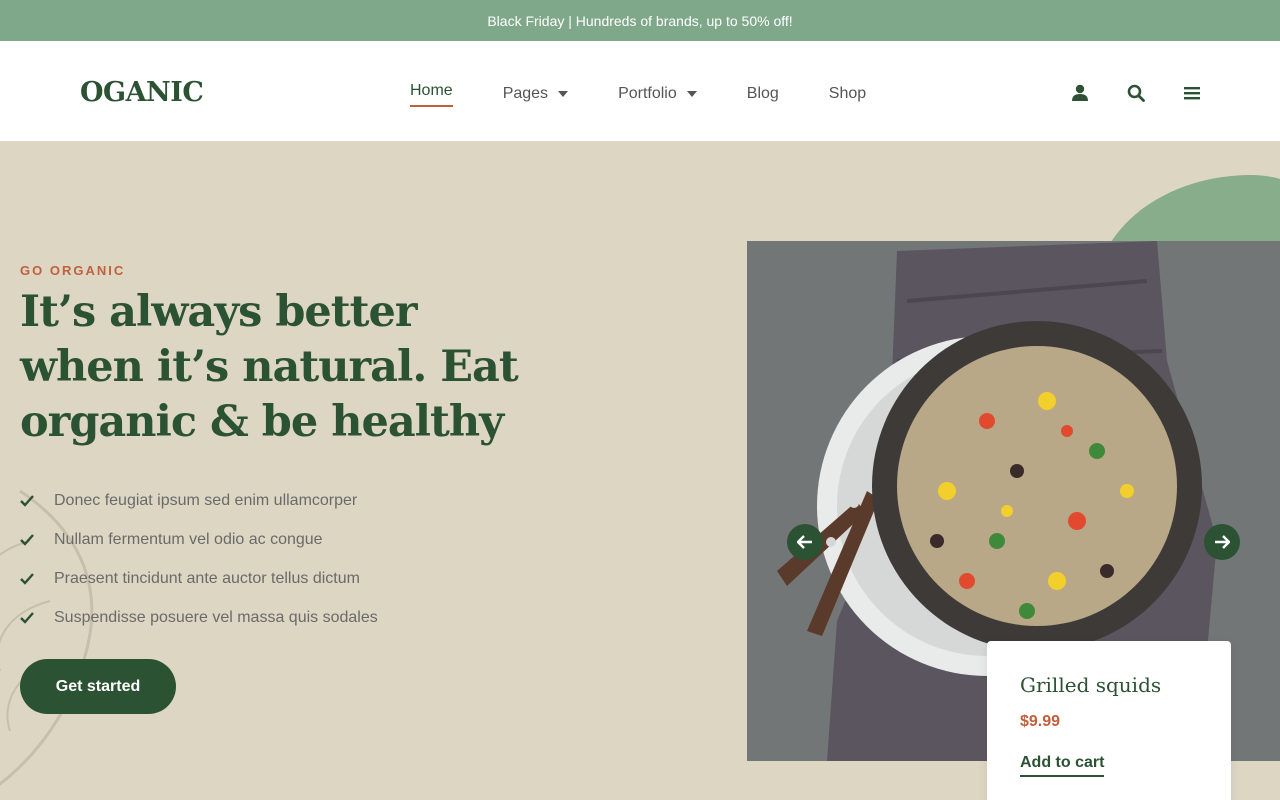 The image size is (1280, 800). I want to click on feature-item: Nullam fermentum vel odio ac congue, so click(199, 539).